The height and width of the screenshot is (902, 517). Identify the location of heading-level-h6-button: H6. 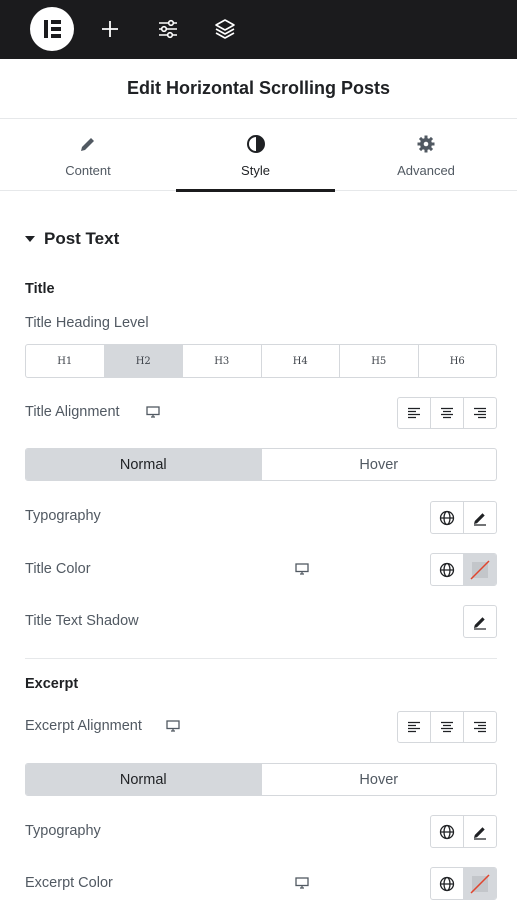
(458, 361).